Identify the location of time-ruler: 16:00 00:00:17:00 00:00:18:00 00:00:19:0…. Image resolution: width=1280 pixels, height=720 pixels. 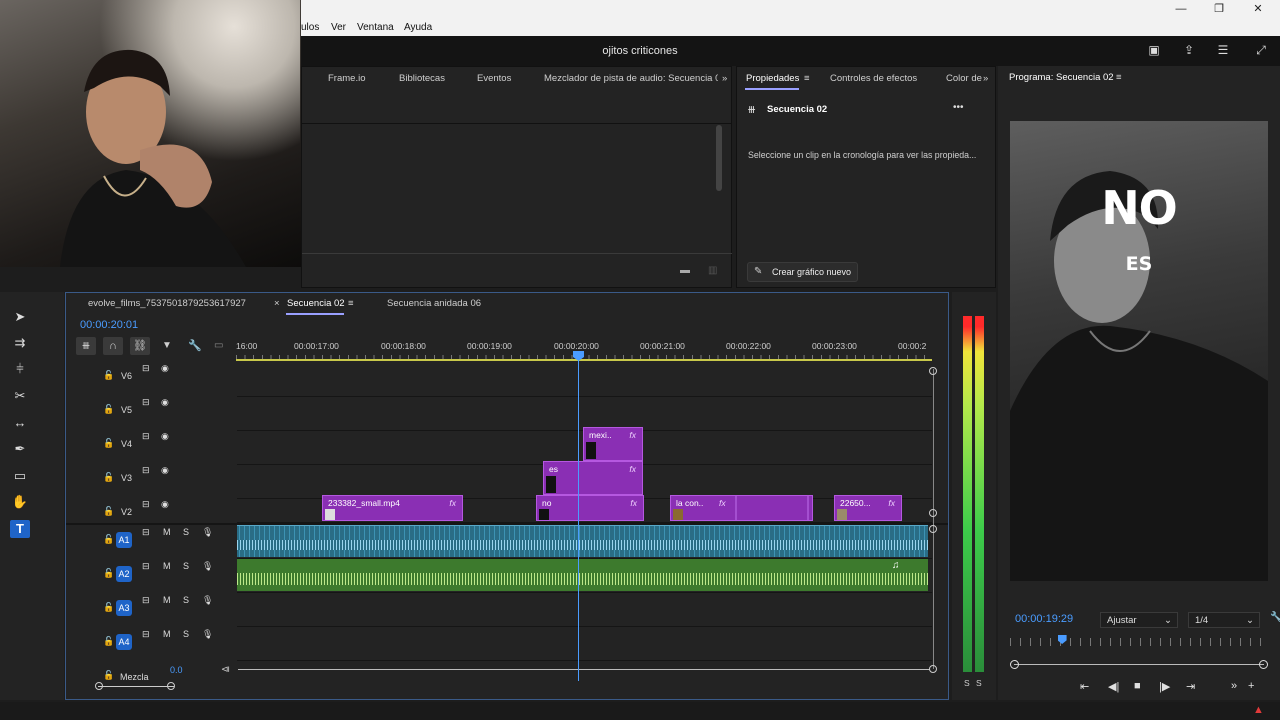
(584, 349).